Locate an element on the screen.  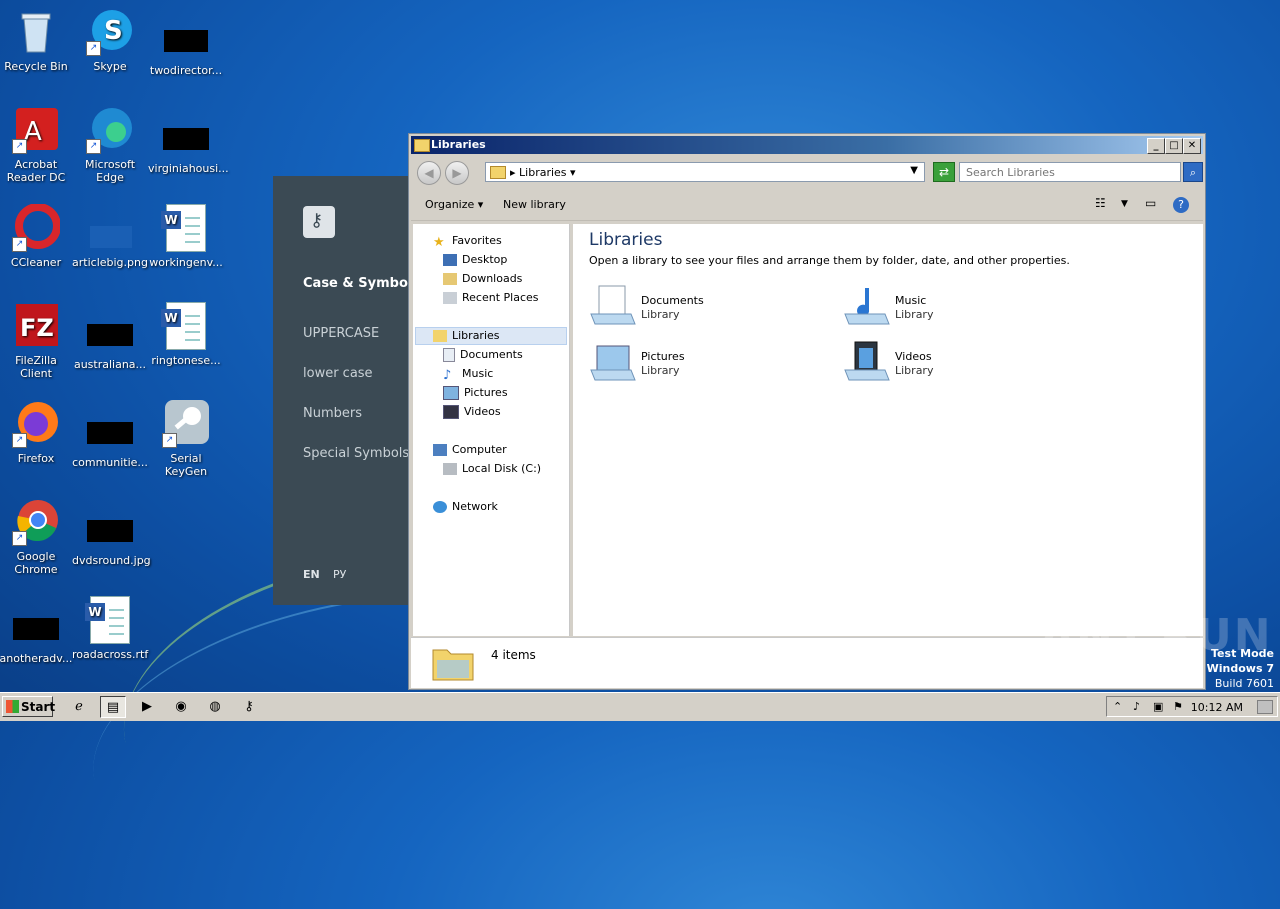
nav-item-videos: Videos is located at coordinates (472, 412).